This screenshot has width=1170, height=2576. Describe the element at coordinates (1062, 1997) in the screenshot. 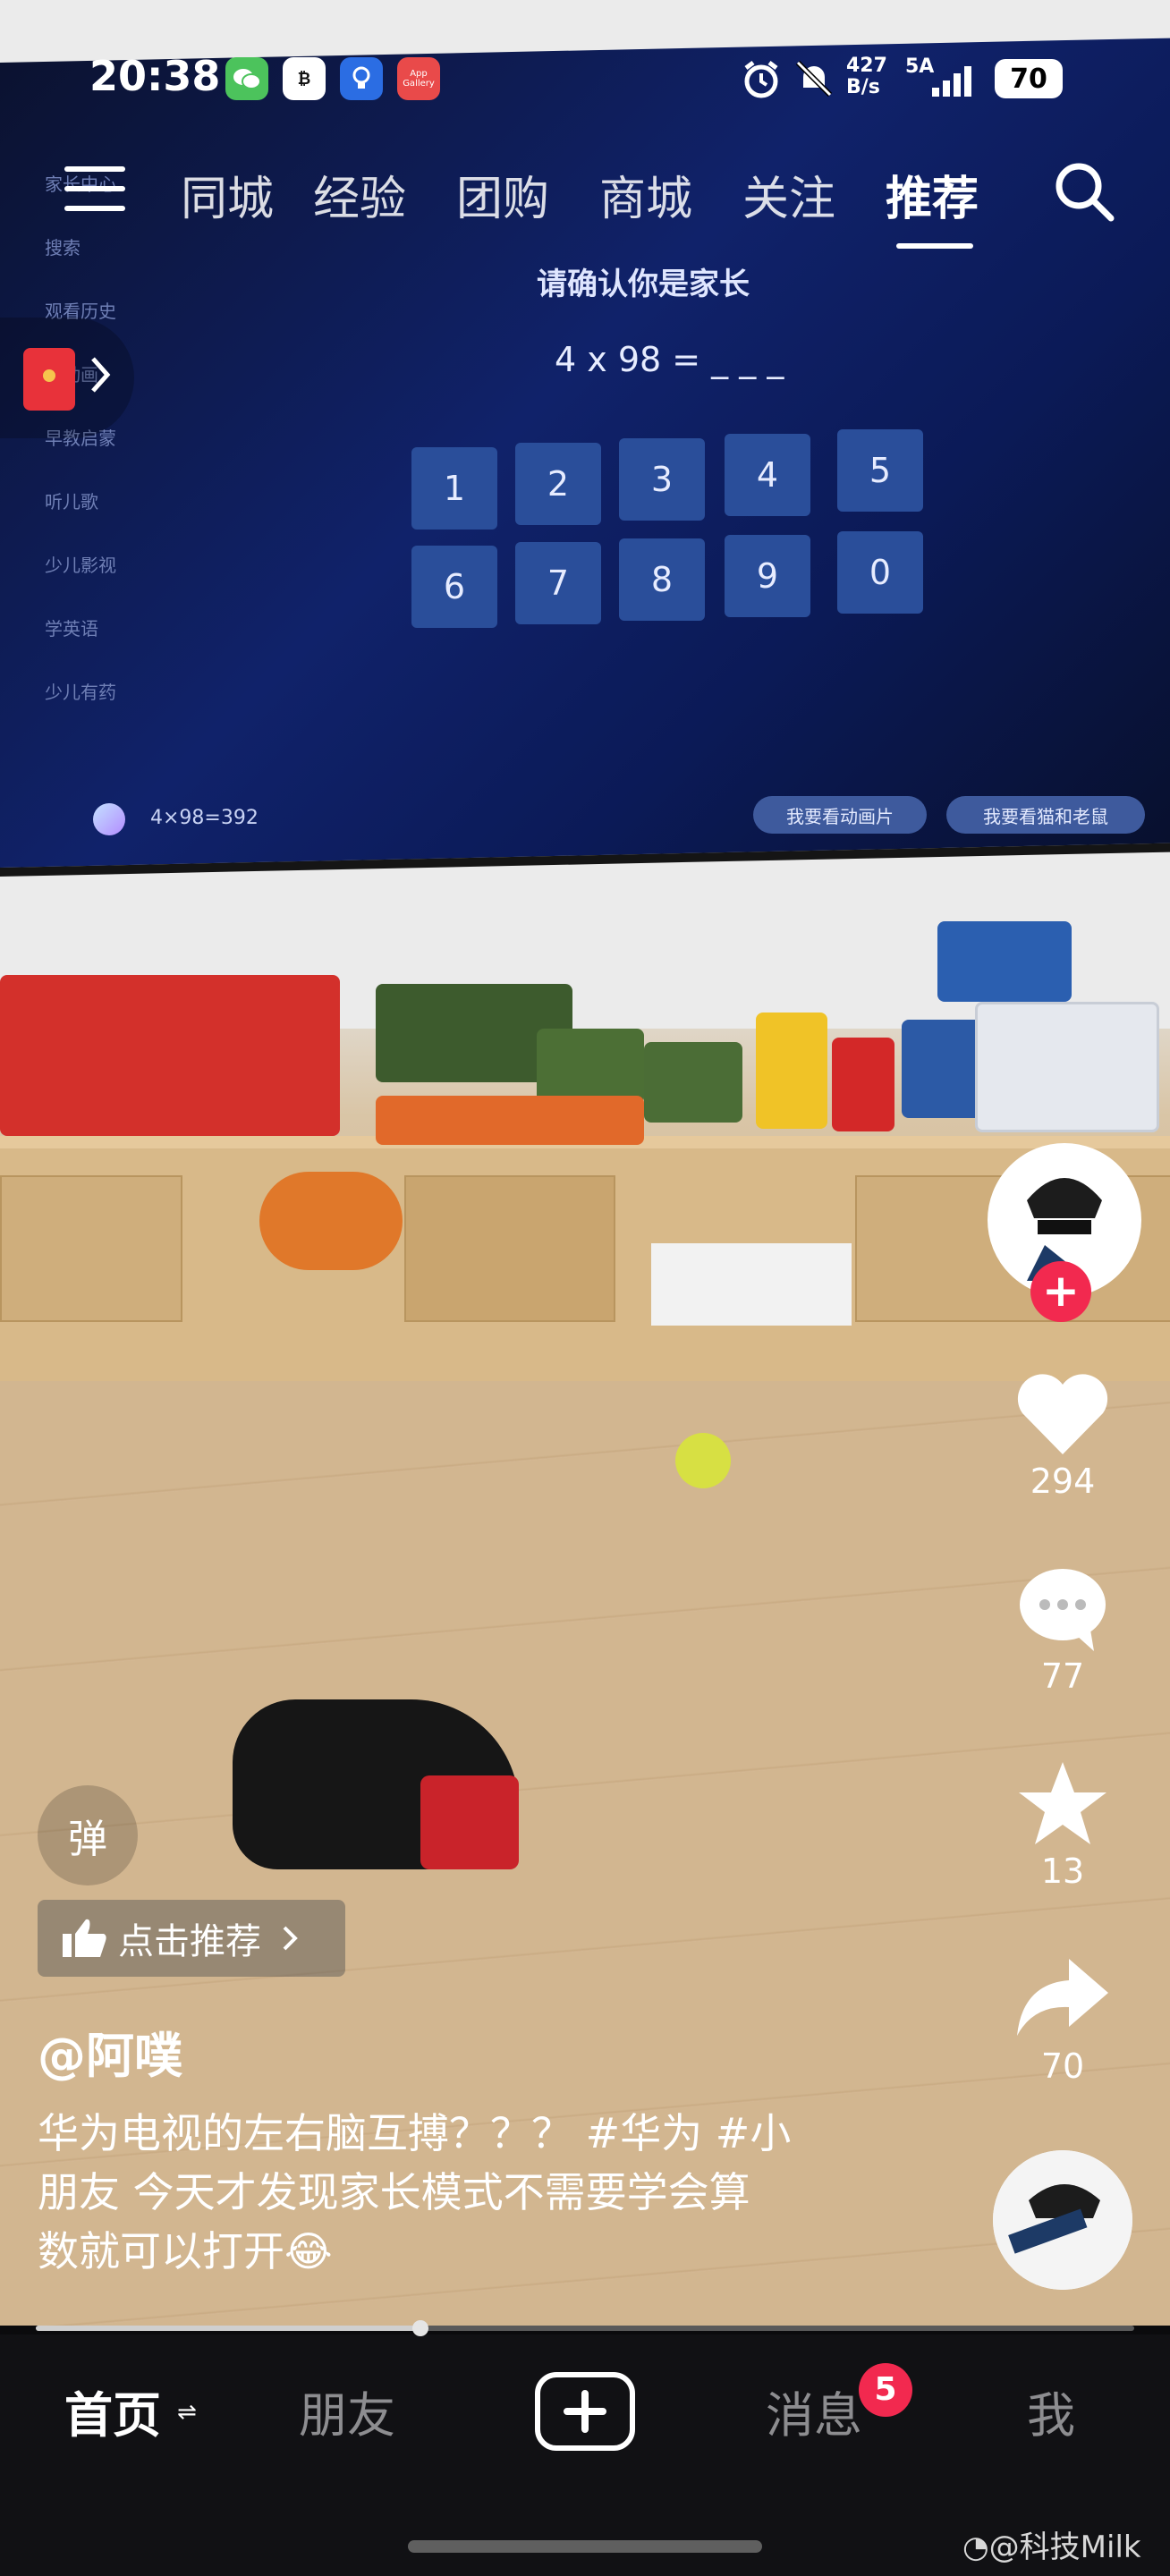

I see `share-arrow-icon` at that location.